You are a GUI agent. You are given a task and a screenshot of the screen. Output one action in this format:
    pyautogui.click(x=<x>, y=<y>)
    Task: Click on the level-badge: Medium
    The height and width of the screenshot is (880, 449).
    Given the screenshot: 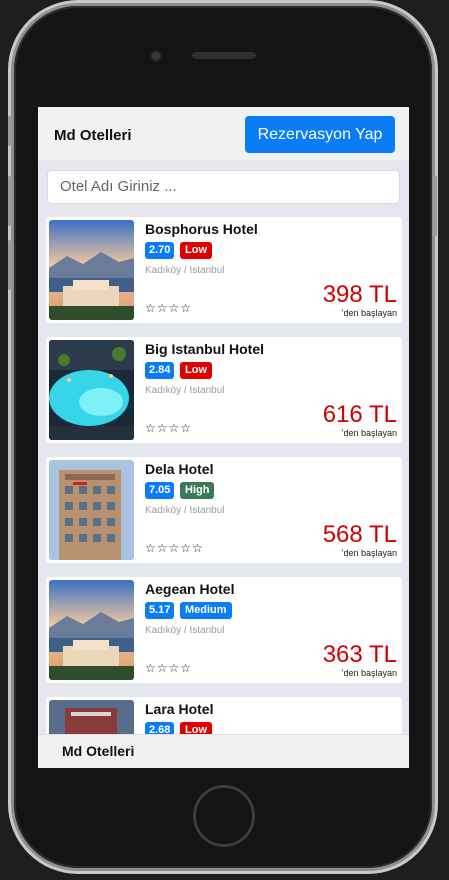 What is the action you would take?
    pyautogui.click(x=206, y=610)
    